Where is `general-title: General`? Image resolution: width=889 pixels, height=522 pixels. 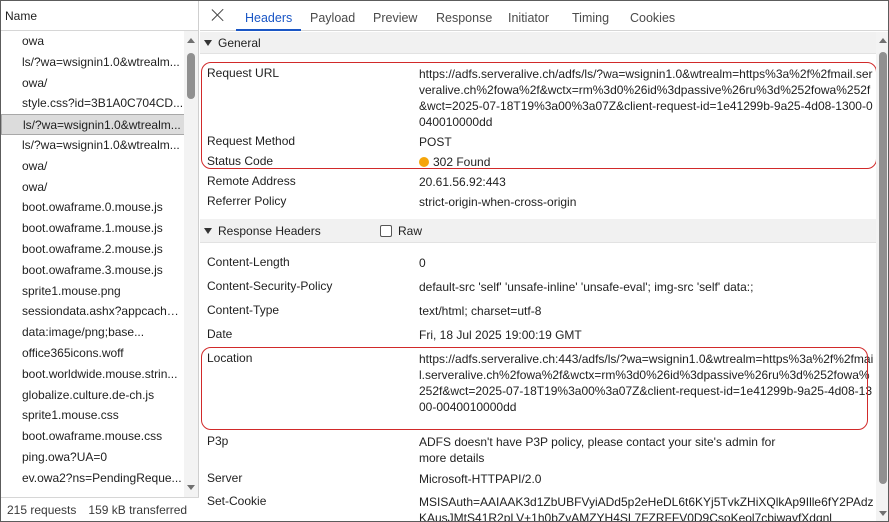 general-title: General is located at coordinates (239, 43).